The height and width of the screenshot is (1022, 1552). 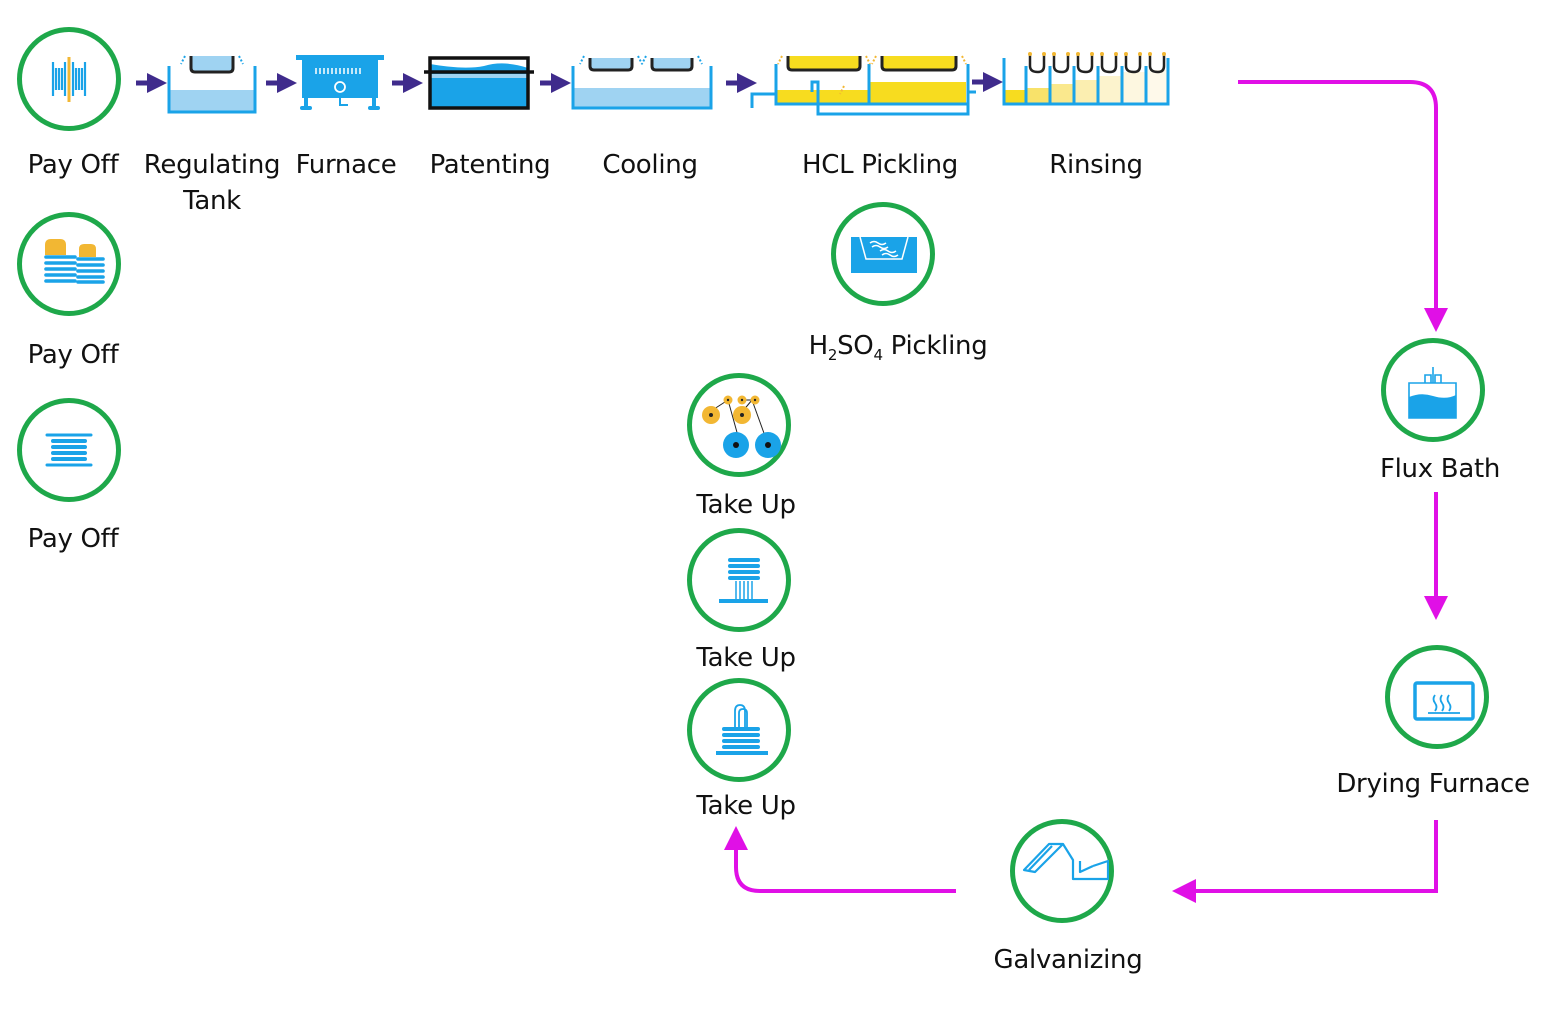 What do you see at coordinates (832, 355) in the screenshot?
I see `h2so4-sub-2: 2` at bounding box center [832, 355].